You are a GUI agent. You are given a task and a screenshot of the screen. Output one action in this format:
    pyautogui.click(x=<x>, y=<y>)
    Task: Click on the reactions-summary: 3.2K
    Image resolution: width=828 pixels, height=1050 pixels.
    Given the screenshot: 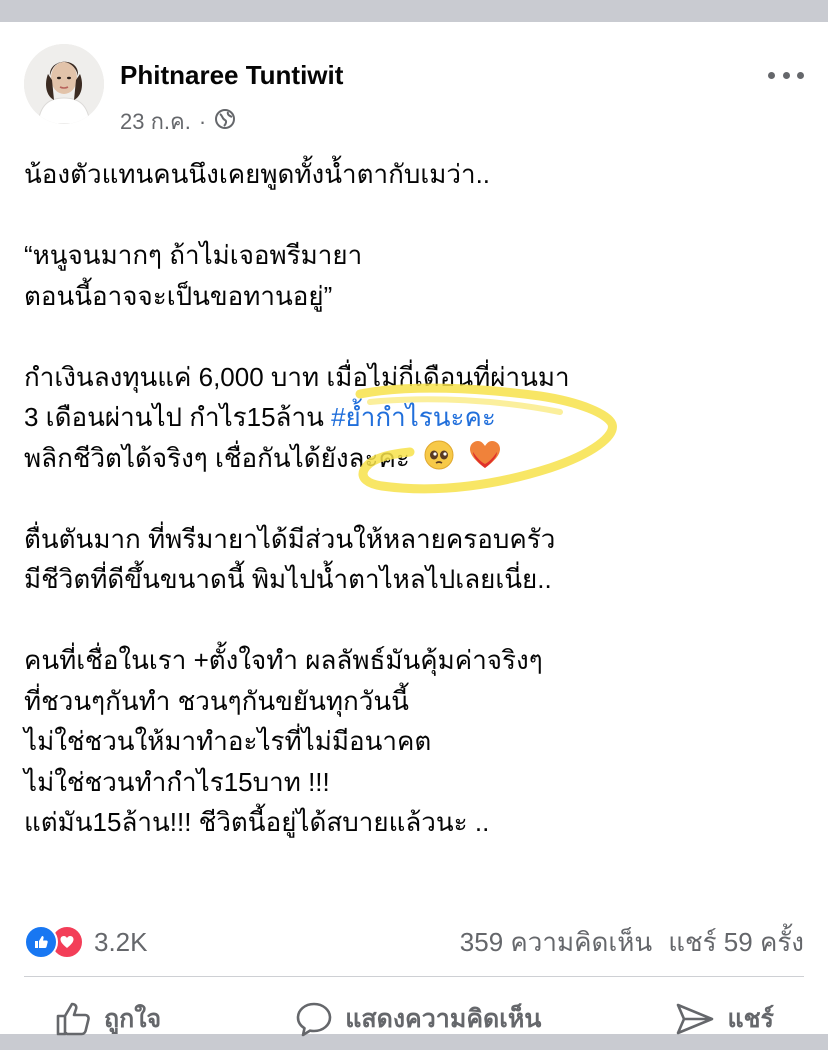 What is the action you would take?
    pyautogui.click(x=86, y=942)
    